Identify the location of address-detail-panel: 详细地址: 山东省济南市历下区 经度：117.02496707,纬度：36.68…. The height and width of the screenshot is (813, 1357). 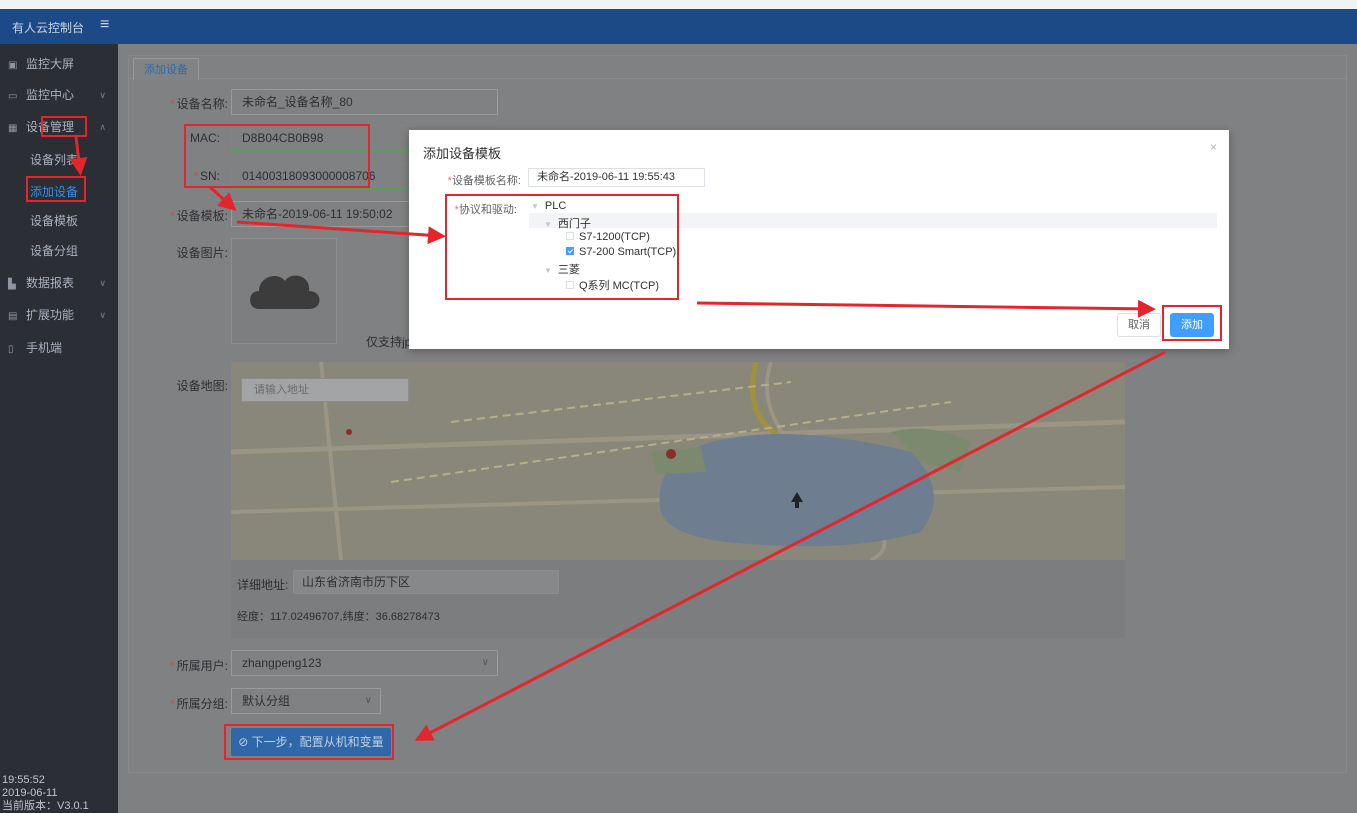
(678, 599).